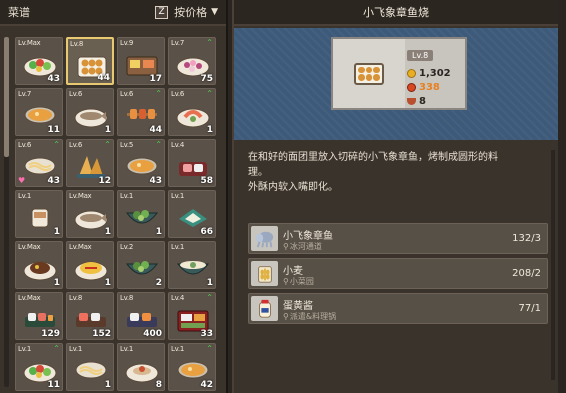  Describe the element at coordinates (206, 232) in the screenshot. I see `recipe-count: 66` at that location.